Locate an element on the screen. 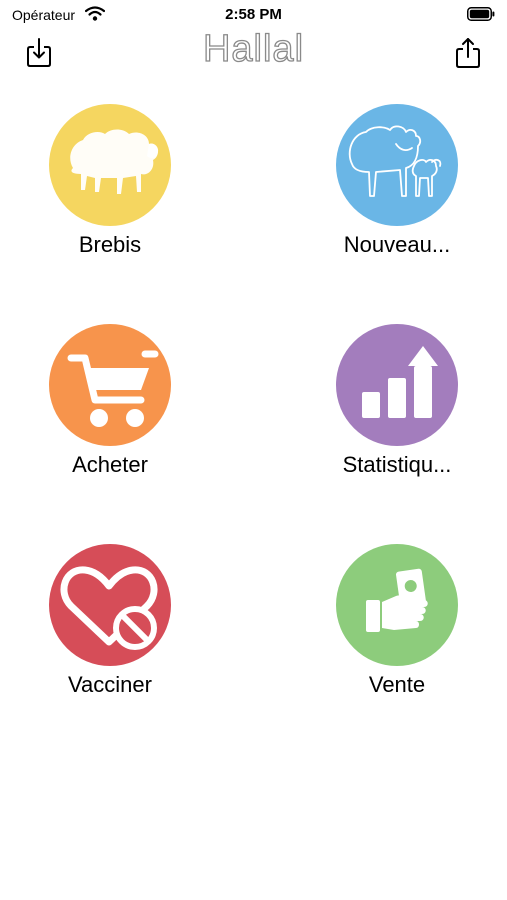  share-icon is located at coordinates (468, 53).